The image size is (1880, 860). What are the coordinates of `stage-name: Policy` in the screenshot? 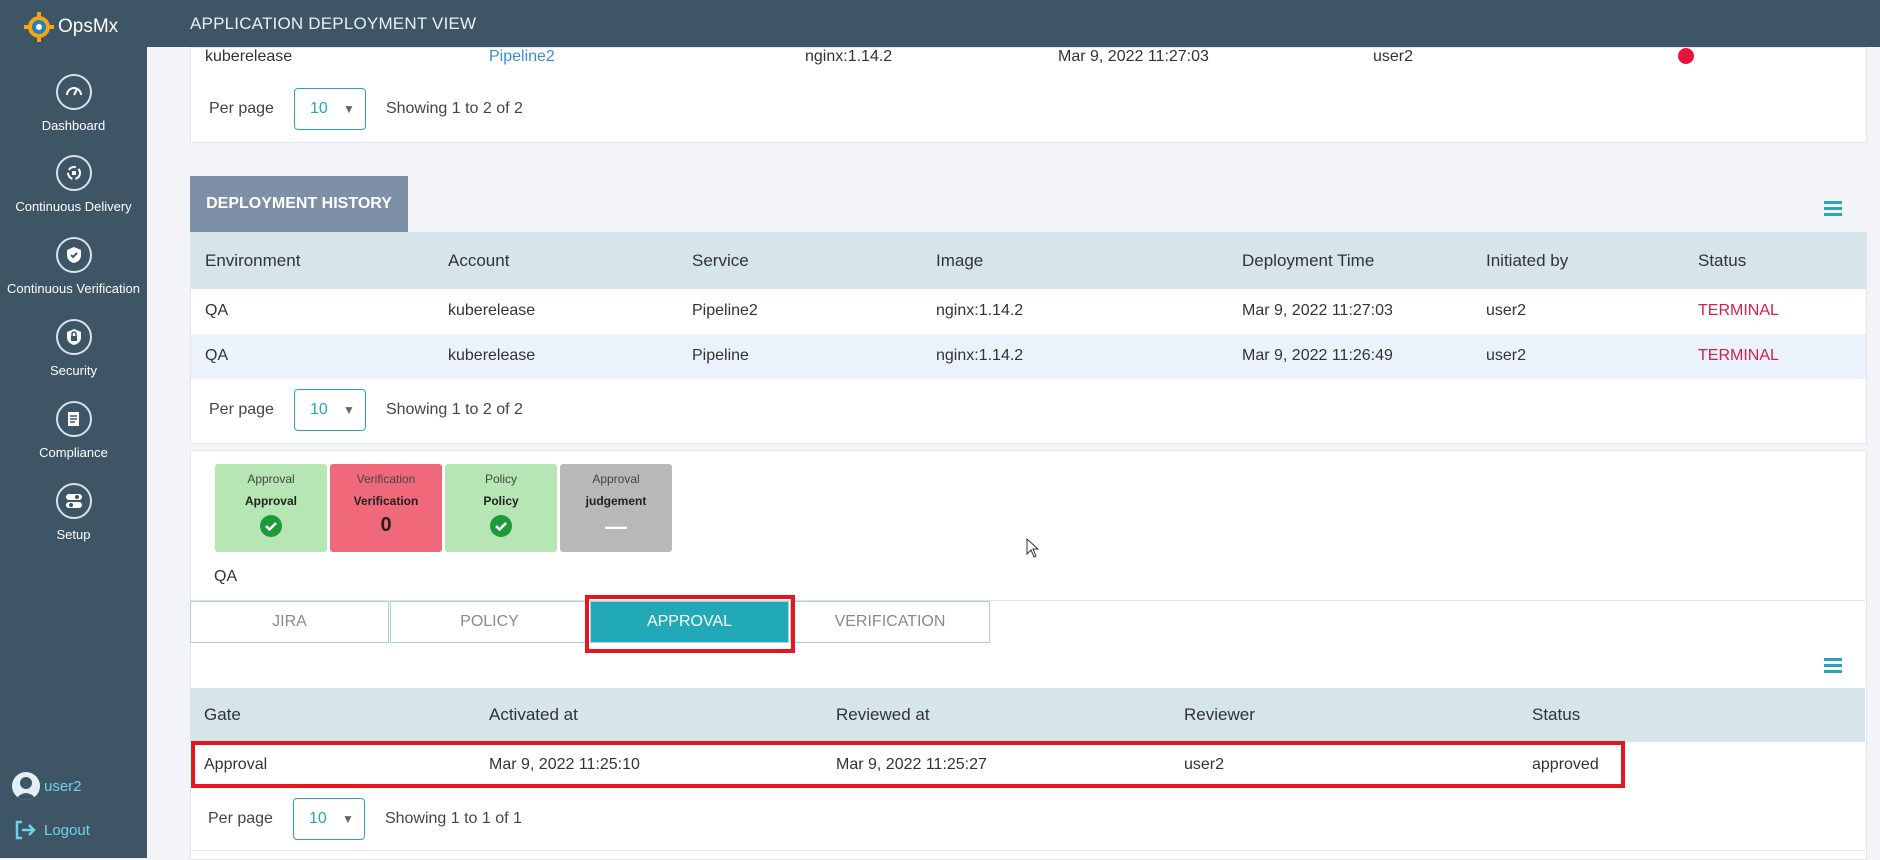 It's located at (501, 501).